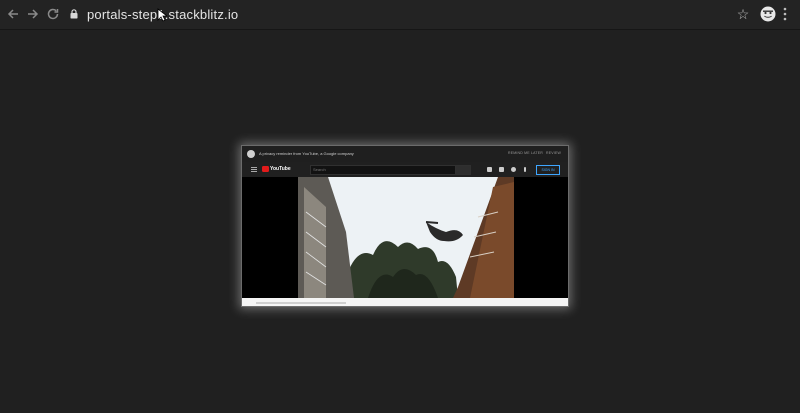  I want to click on youtube-logo-text: YouTube, so click(280, 169).